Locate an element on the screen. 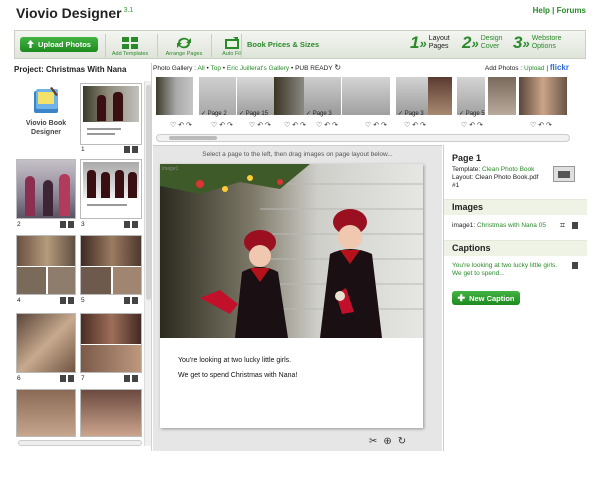 The height and width of the screenshot is (485, 600). page-number: 3 is located at coordinates (83, 224).